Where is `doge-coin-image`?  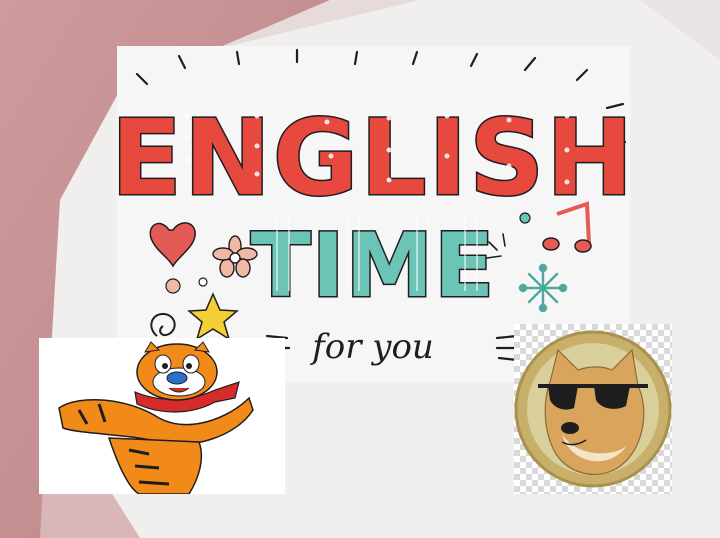 doge-coin-image is located at coordinates (593, 409).